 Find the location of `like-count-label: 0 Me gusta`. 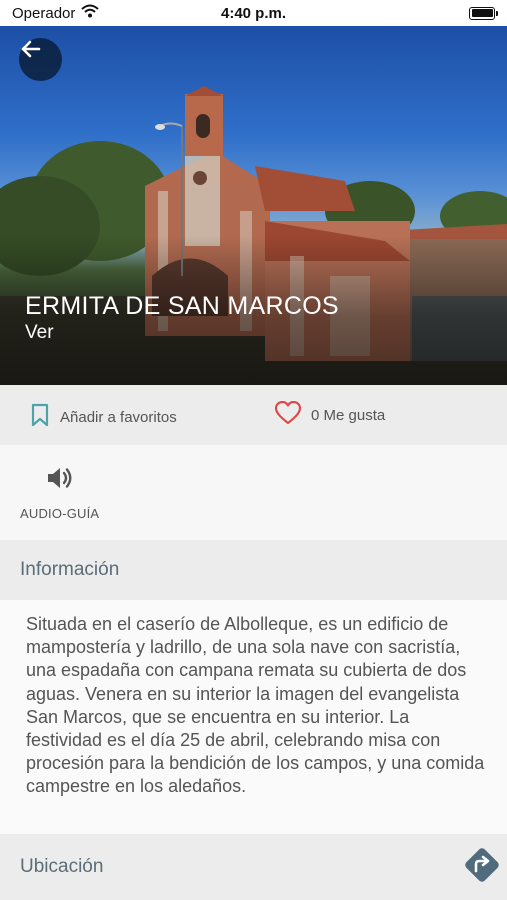

like-count-label: 0 Me gusta is located at coordinates (348, 415).